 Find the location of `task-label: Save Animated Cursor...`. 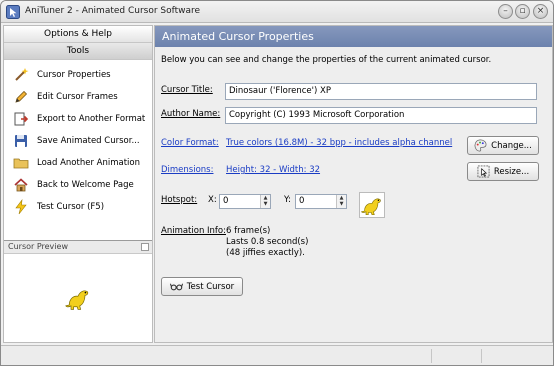

task-label: Save Animated Cursor... is located at coordinates (88, 141).